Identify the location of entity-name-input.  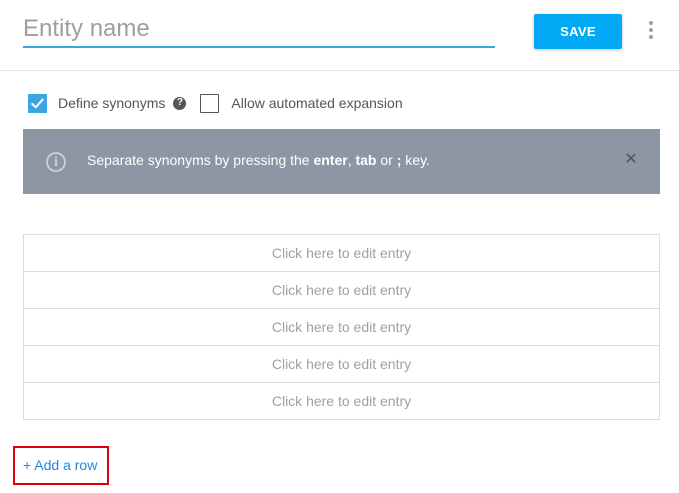
(259, 30).